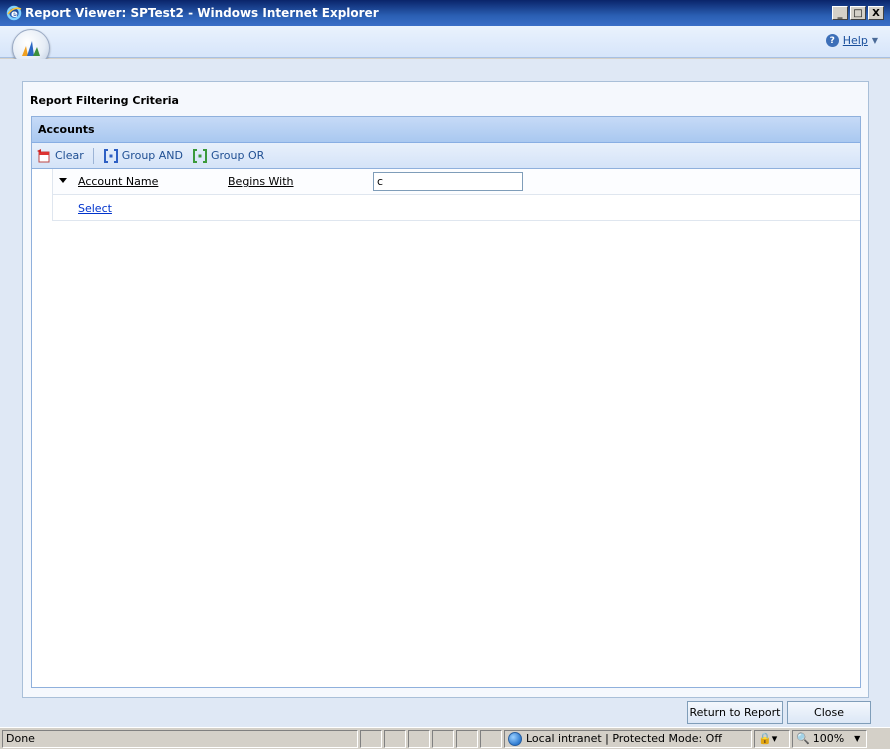 The image size is (890, 749). What do you see at coordinates (515, 738) in the screenshot?
I see `globe-icon` at bounding box center [515, 738].